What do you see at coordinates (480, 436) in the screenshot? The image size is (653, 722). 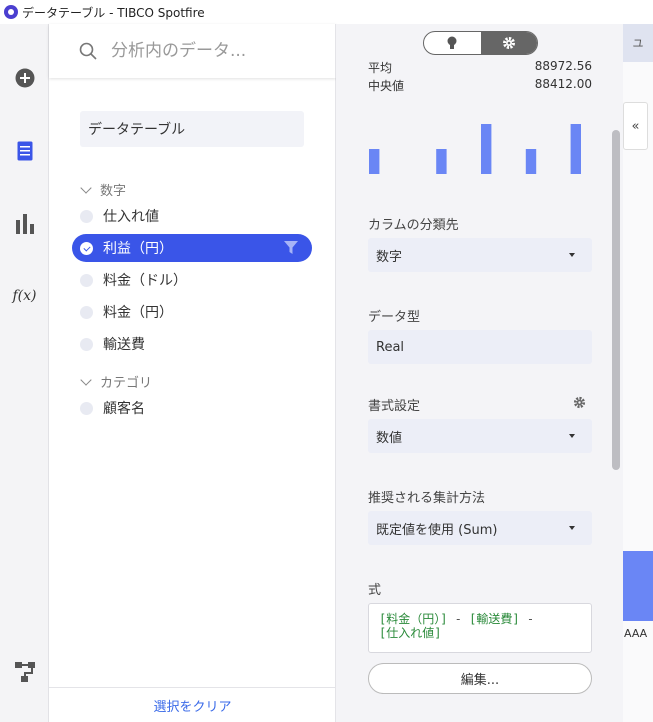 I see `format-dropdown: 数値` at bounding box center [480, 436].